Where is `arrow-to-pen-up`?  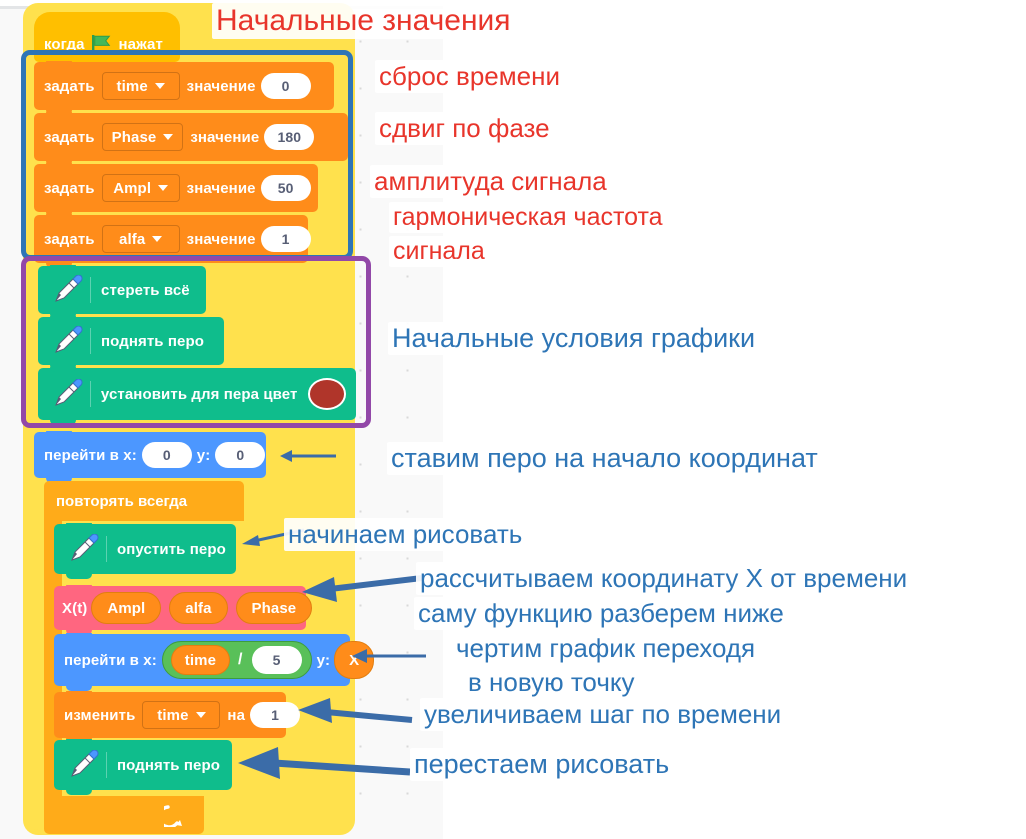 arrow-to-pen-up is located at coordinates (324, 763).